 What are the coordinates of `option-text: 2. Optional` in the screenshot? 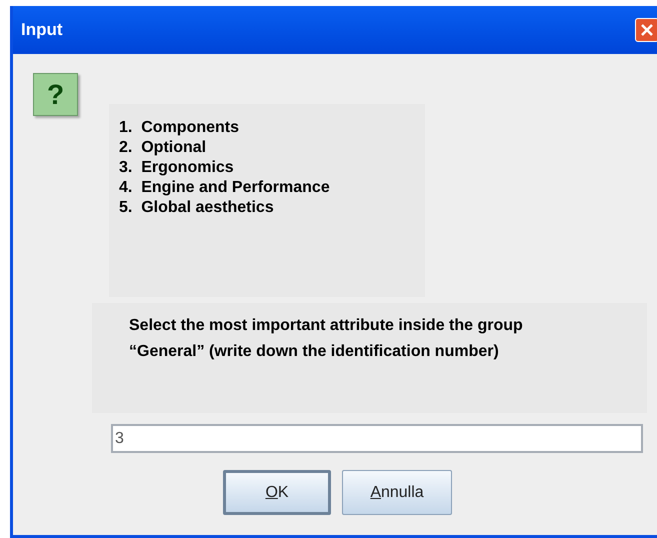 It's located at (162, 148).